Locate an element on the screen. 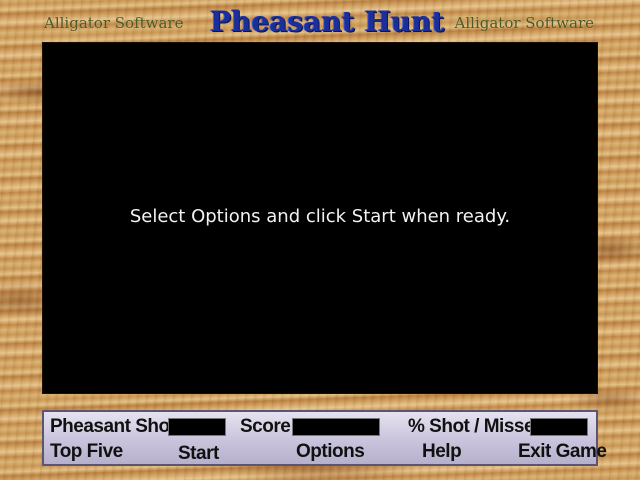 Image resolution: width=640 pixels, height=480 pixels. brand-left: Alligator Software is located at coordinates (114, 23).